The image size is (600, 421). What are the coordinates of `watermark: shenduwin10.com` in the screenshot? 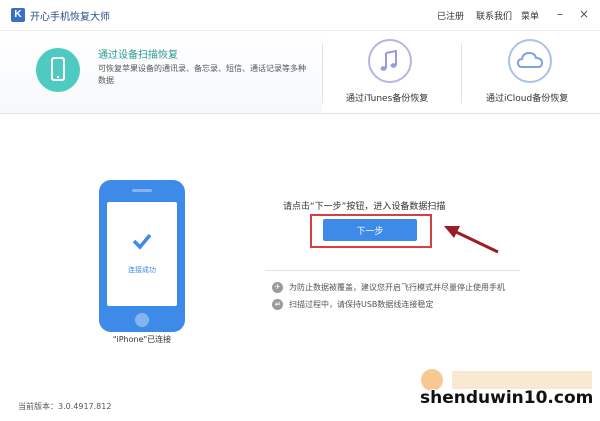 It's located at (506, 393).